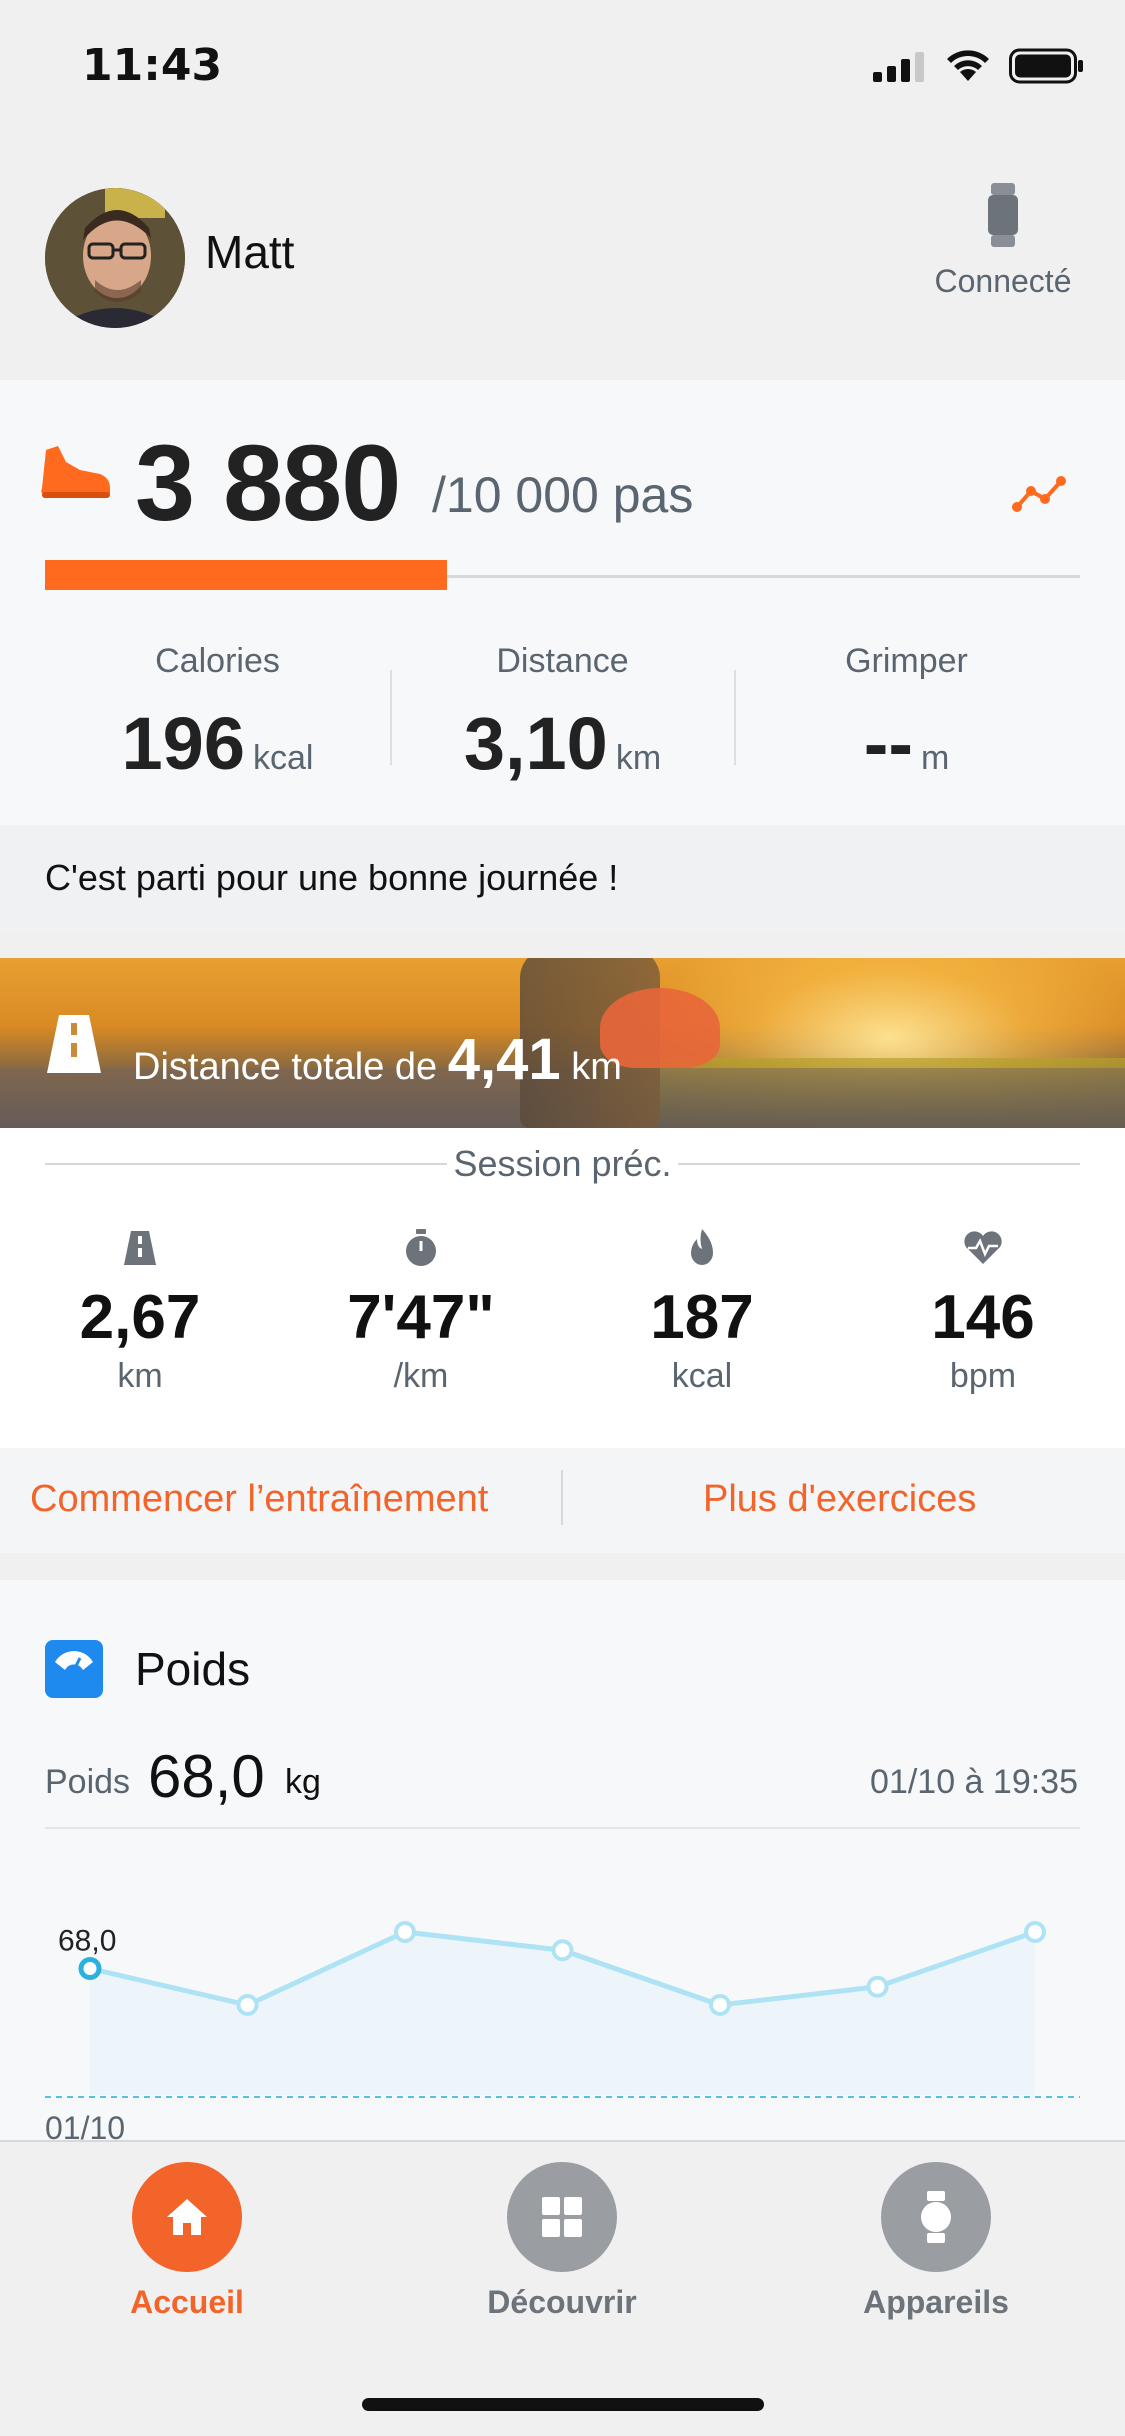 The height and width of the screenshot is (2436, 1125). What do you see at coordinates (702, 1317) in the screenshot?
I see `session-value: 187` at bounding box center [702, 1317].